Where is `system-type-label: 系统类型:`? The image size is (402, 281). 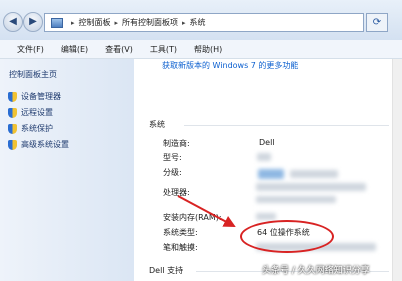
system-type-label: 系统类型: is located at coordinates (180, 232).